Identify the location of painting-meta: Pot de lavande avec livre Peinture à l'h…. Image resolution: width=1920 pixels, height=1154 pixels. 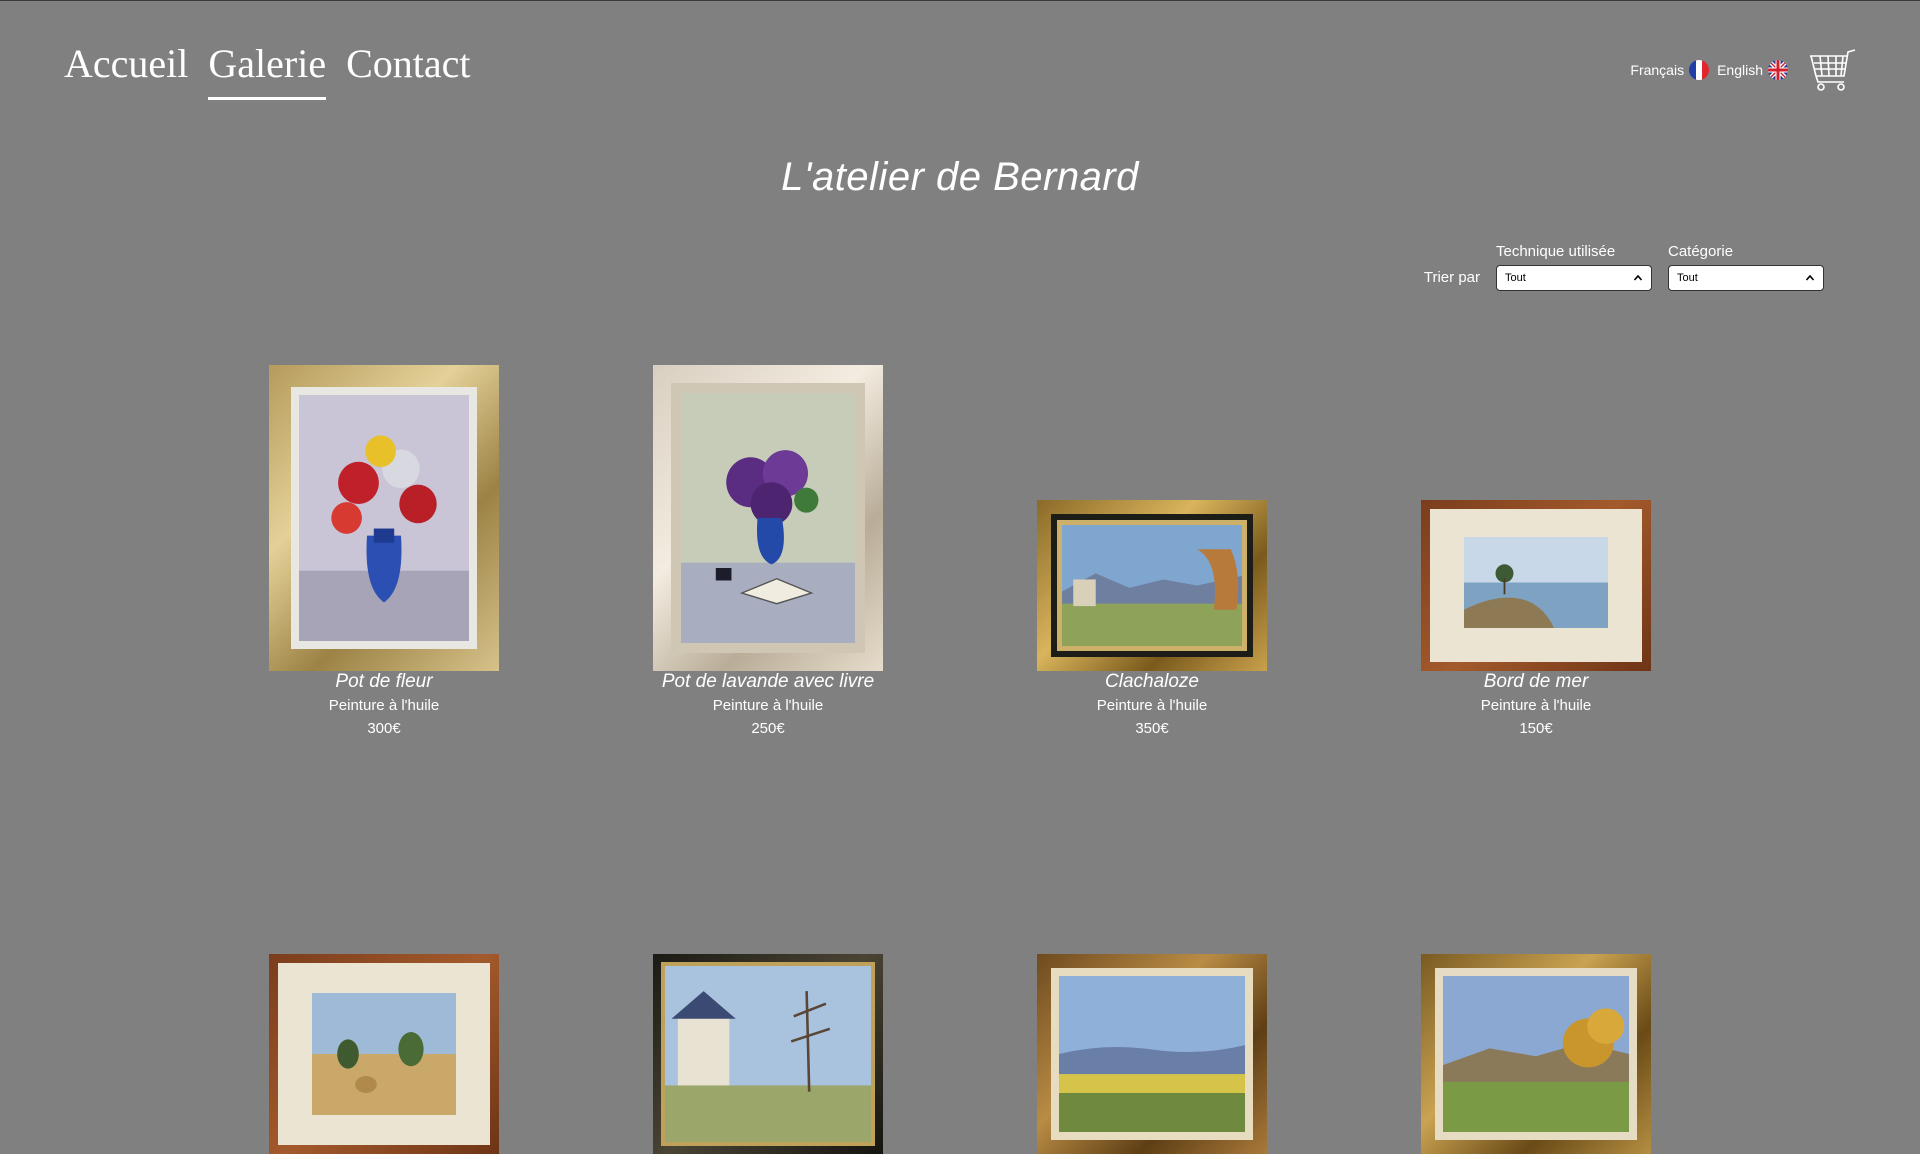
(768, 704).